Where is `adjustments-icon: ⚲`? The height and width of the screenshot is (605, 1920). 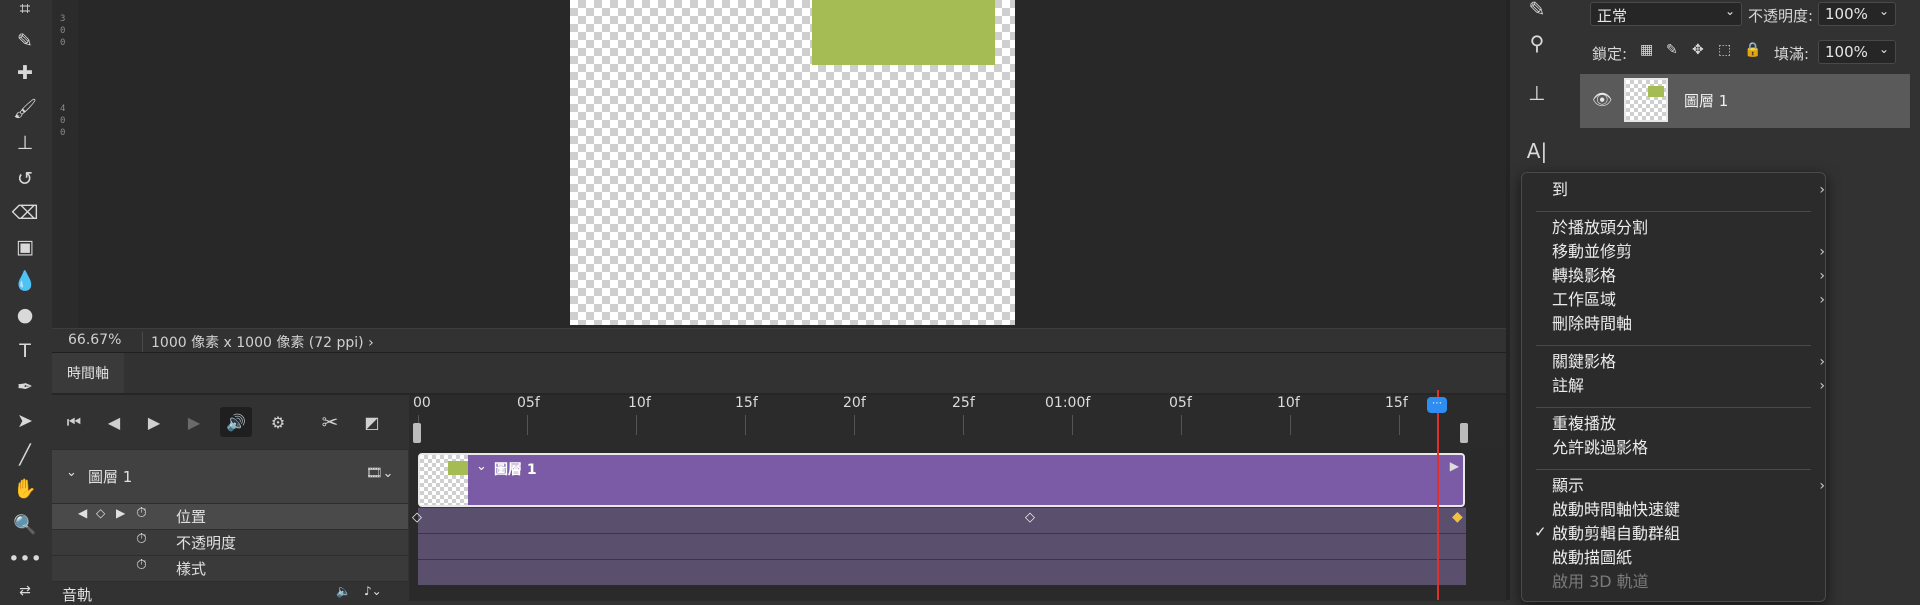 adjustments-icon: ⚲ is located at coordinates (1537, 43).